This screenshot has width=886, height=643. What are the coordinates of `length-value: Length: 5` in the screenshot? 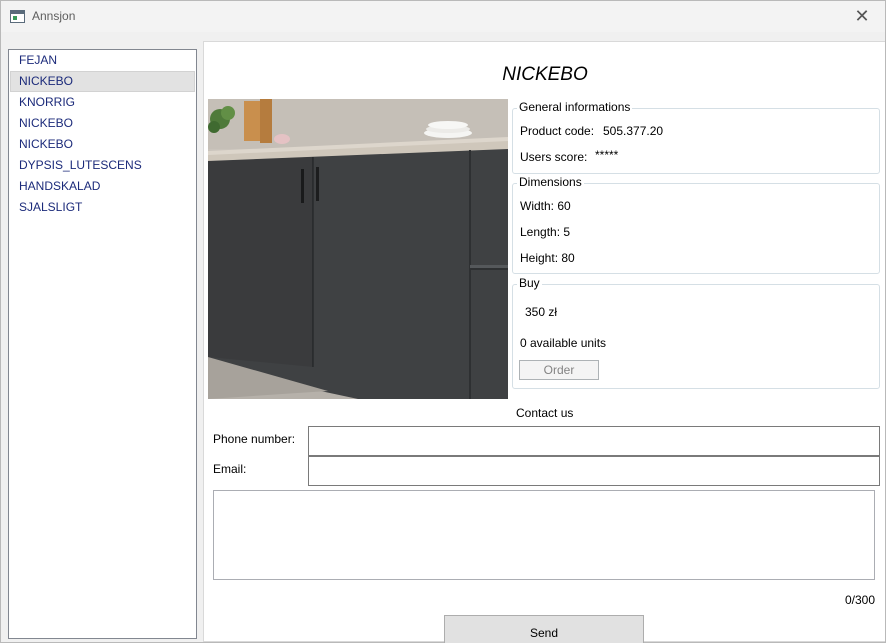 It's located at (545, 232).